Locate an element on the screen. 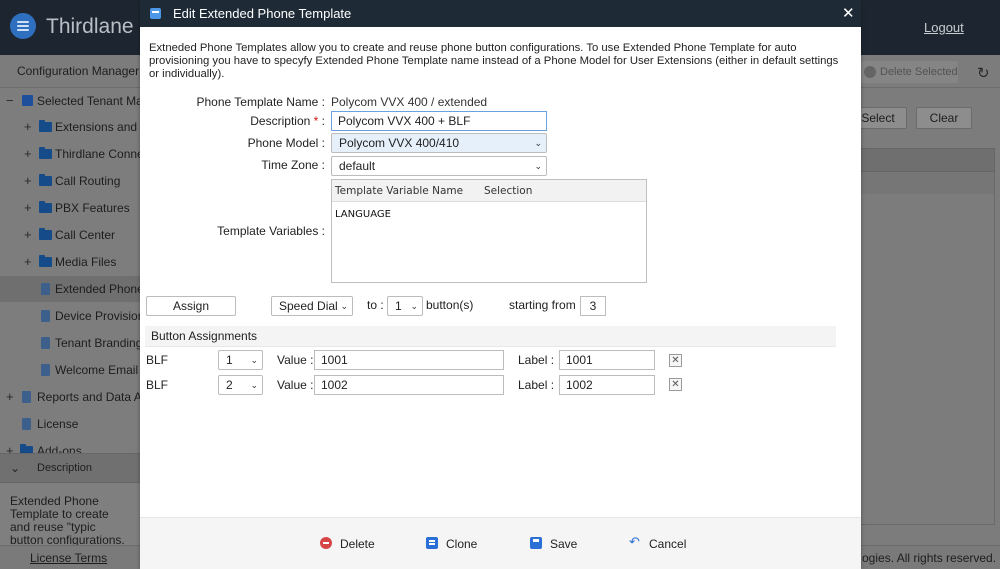 This screenshot has height=569, width=1000. delete-button: Delete is located at coordinates (347, 544).